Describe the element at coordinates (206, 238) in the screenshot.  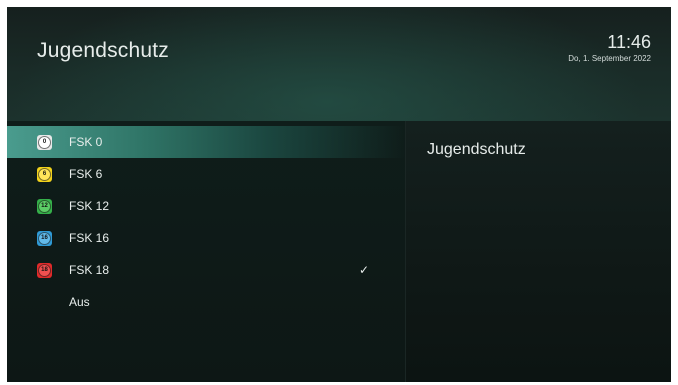
I see `list-item-fsk-16: 16 FSK 16` at that location.